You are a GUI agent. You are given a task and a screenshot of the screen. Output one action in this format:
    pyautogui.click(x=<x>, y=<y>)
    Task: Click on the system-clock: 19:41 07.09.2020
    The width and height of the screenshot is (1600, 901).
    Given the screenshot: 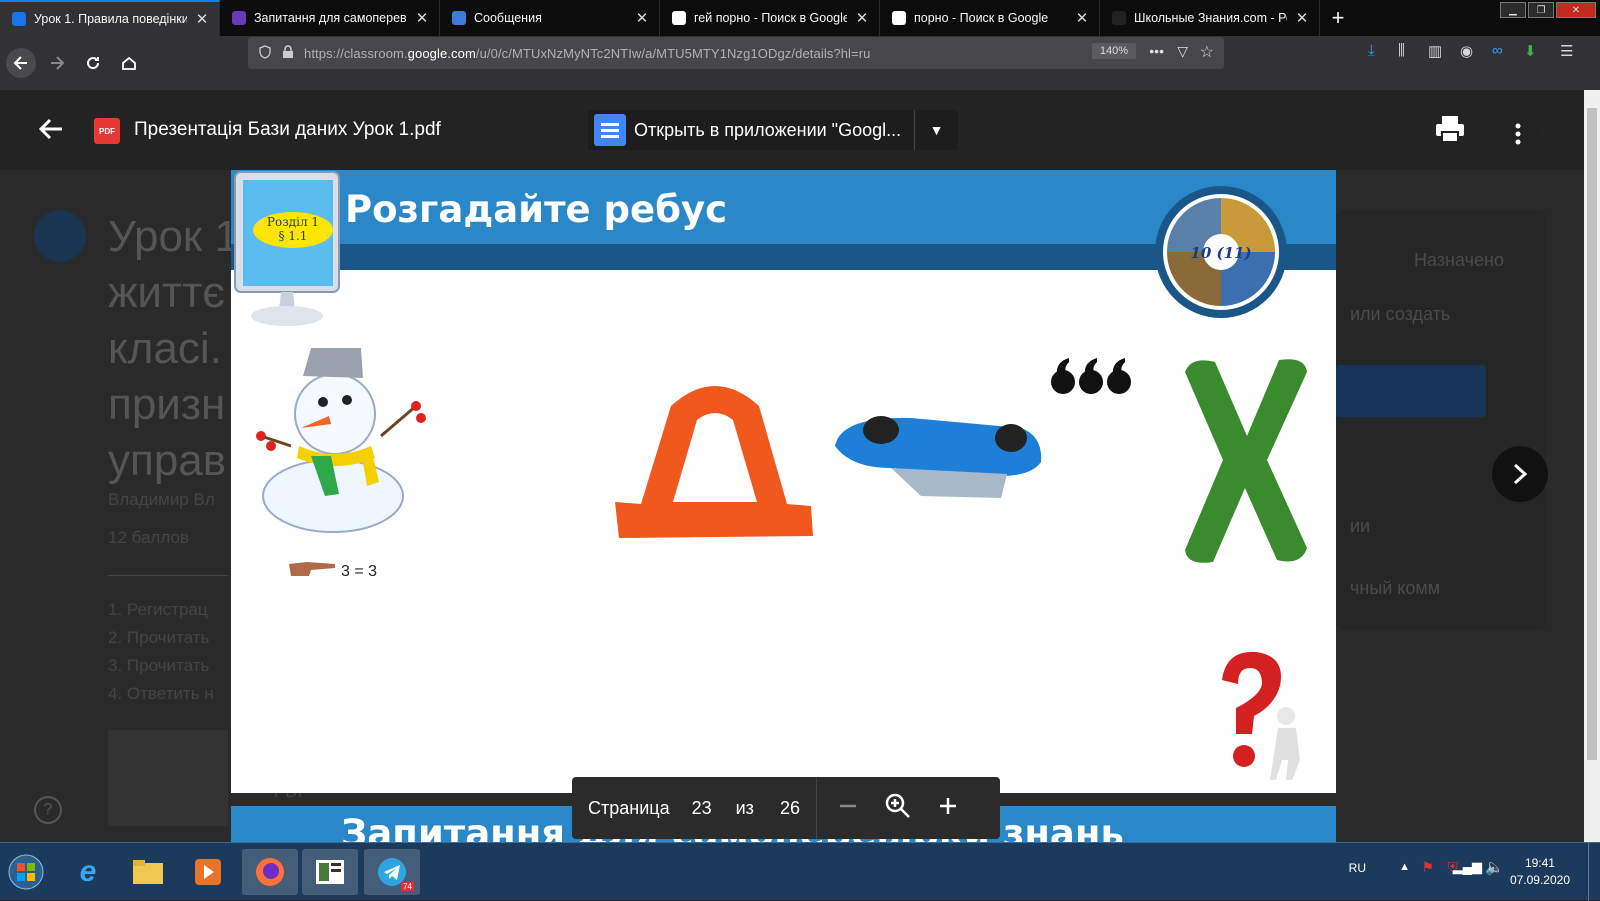 What is the action you would take?
    pyautogui.click(x=1540, y=872)
    